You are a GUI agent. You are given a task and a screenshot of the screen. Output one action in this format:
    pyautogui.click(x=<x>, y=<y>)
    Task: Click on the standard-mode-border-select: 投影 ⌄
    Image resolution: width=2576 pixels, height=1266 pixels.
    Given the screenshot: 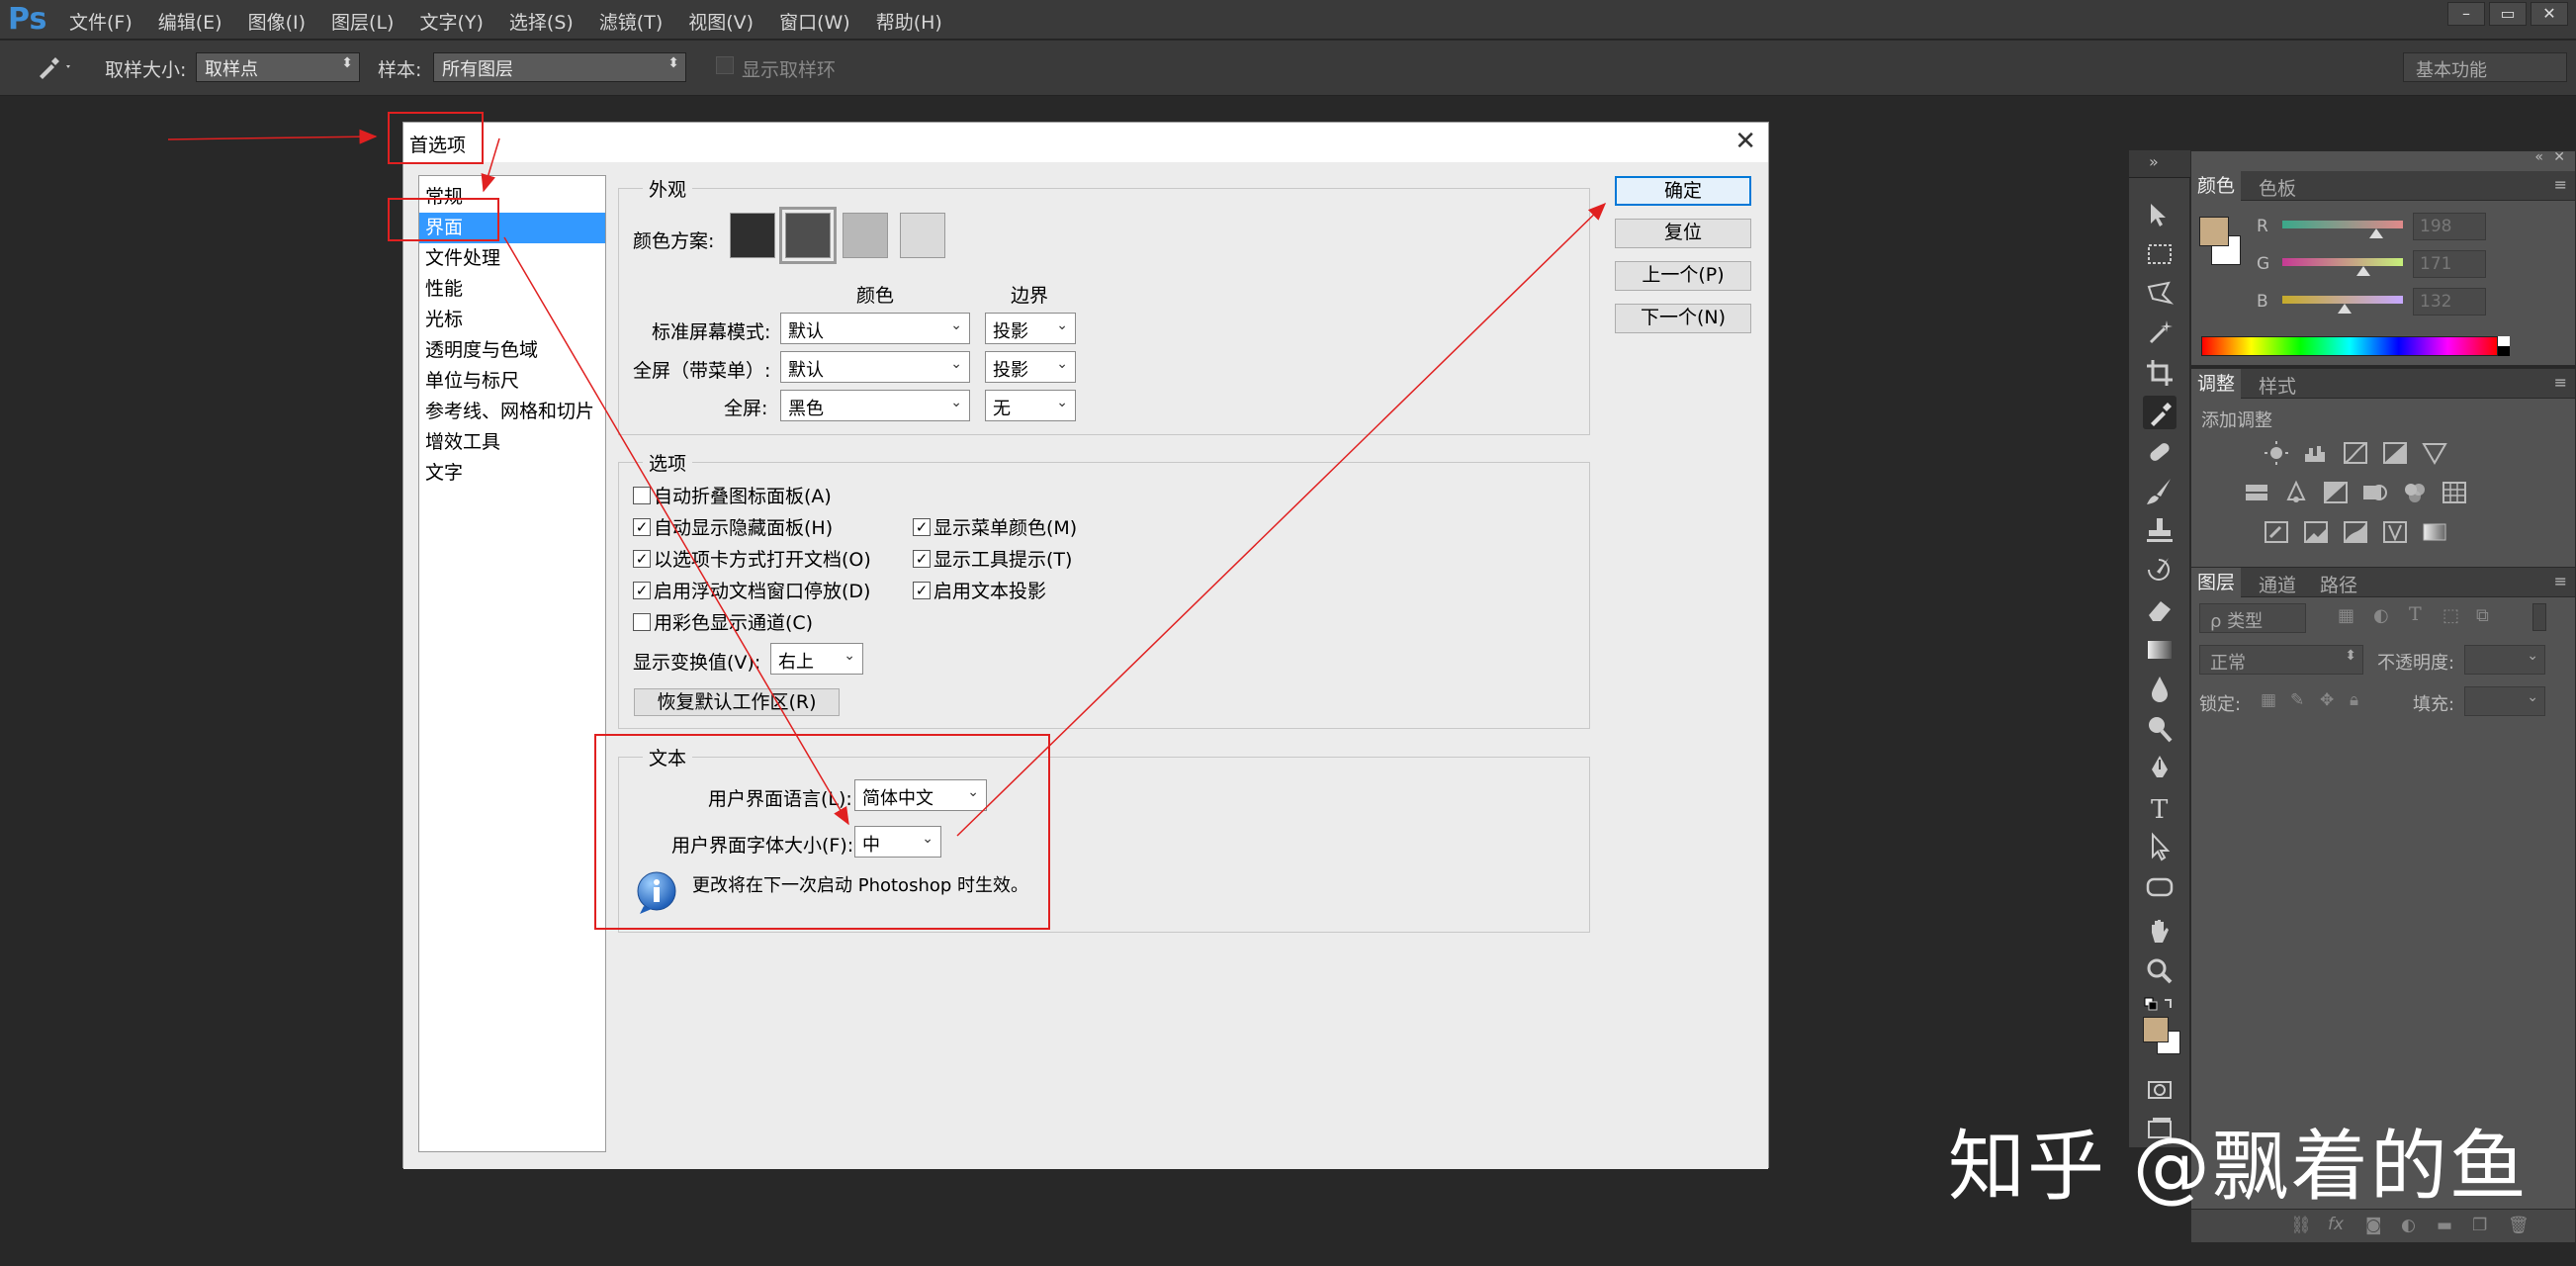 What is the action you would take?
    pyautogui.click(x=1030, y=328)
    